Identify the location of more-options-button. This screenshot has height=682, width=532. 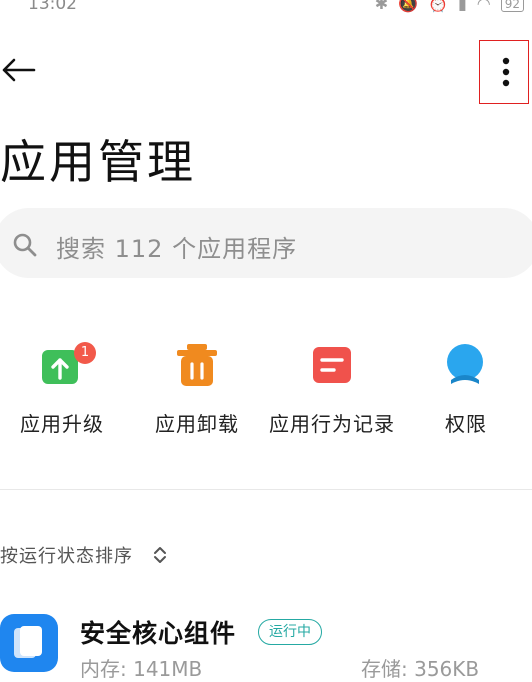
(504, 72).